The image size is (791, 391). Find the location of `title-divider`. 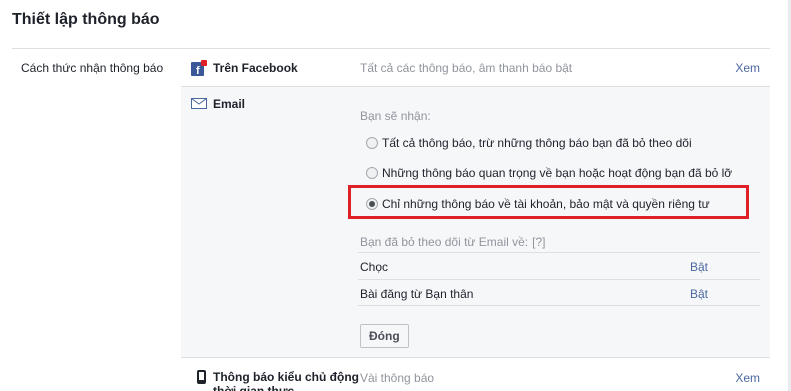

title-divider is located at coordinates (391, 48).